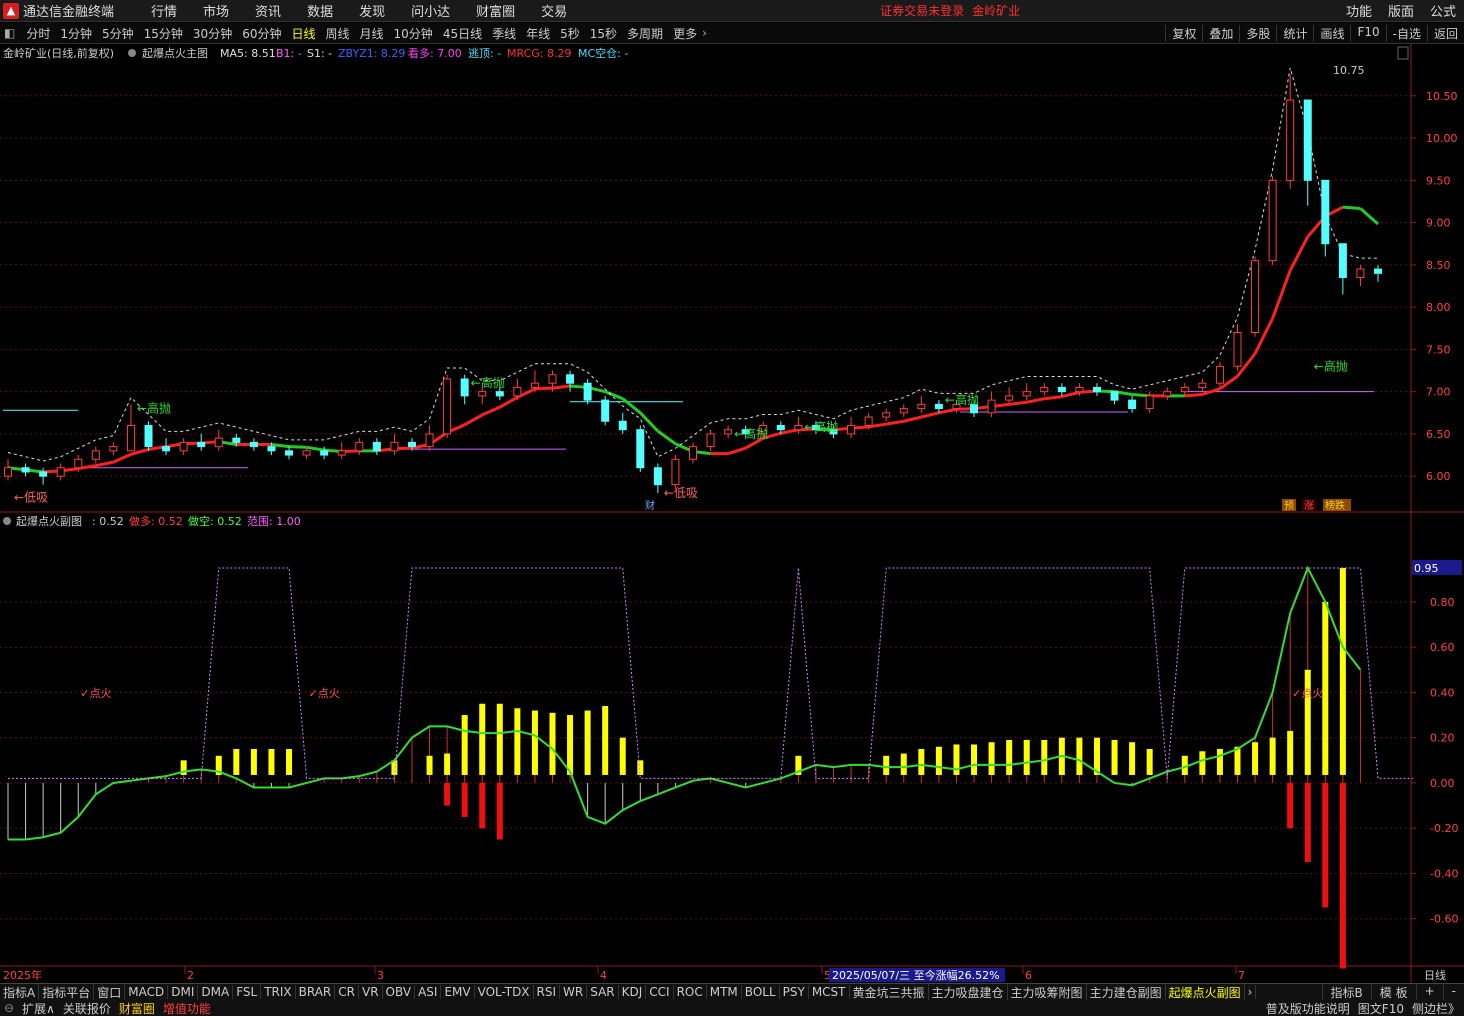 The image size is (1464, 1016). I want to click on menu-item-gongshi: 公式, so click(1443, 10).